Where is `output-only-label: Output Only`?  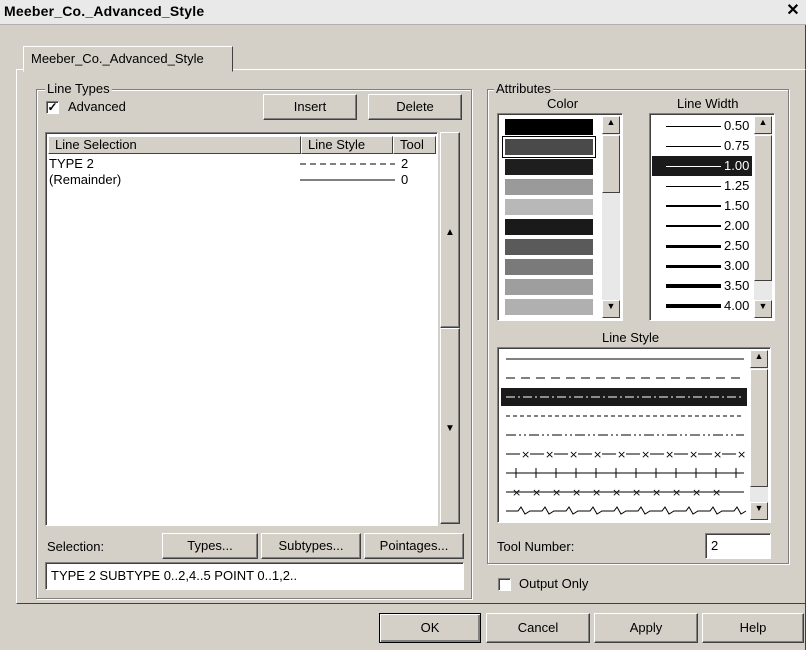
output-only-label: Output Only is located at coordinates (554, 583).